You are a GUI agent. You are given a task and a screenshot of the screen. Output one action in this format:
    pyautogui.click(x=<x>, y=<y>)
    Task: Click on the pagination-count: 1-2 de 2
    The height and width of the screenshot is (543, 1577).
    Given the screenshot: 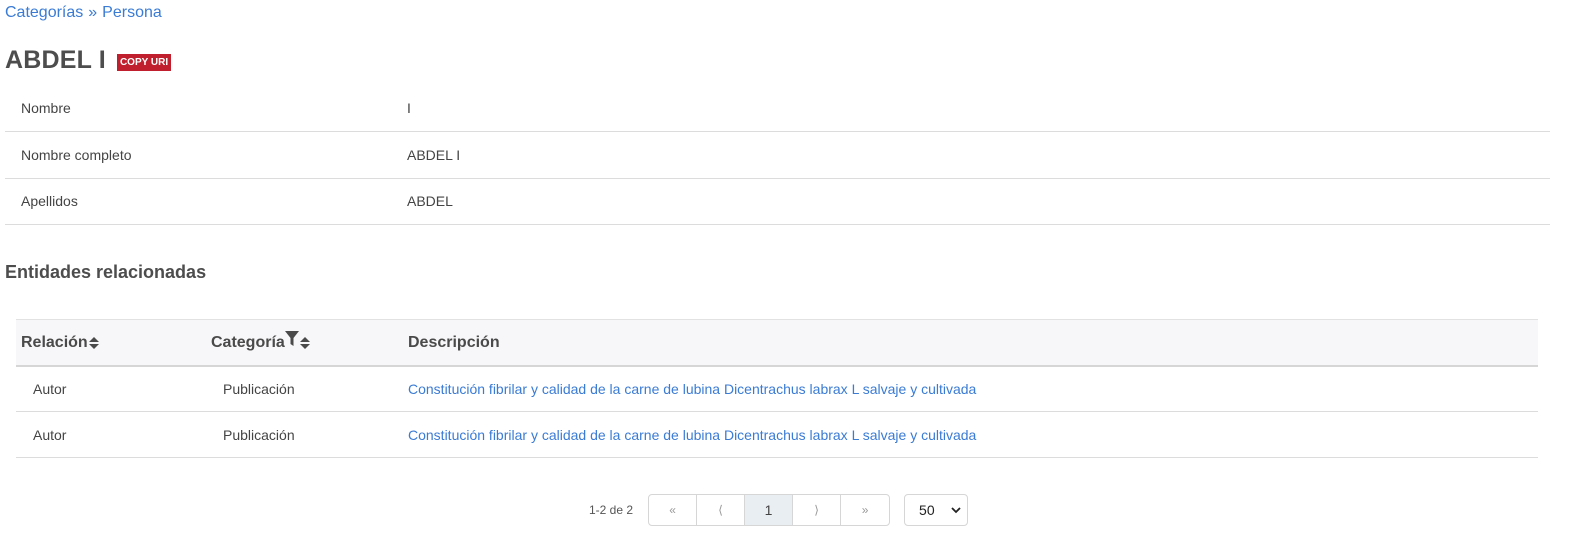 What is the action you would take?
    pyautogui.click(x=611, y=510)
    